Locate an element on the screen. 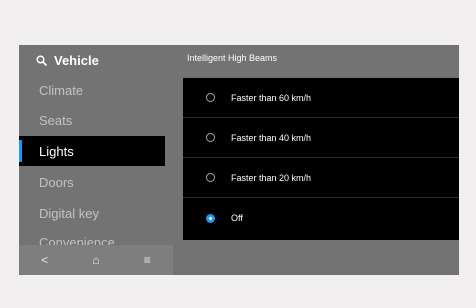 The height and width of the screenshot is (308, 476). option-faster-than-20: Faster than 20 km/h is located at coordinates (321, 178).